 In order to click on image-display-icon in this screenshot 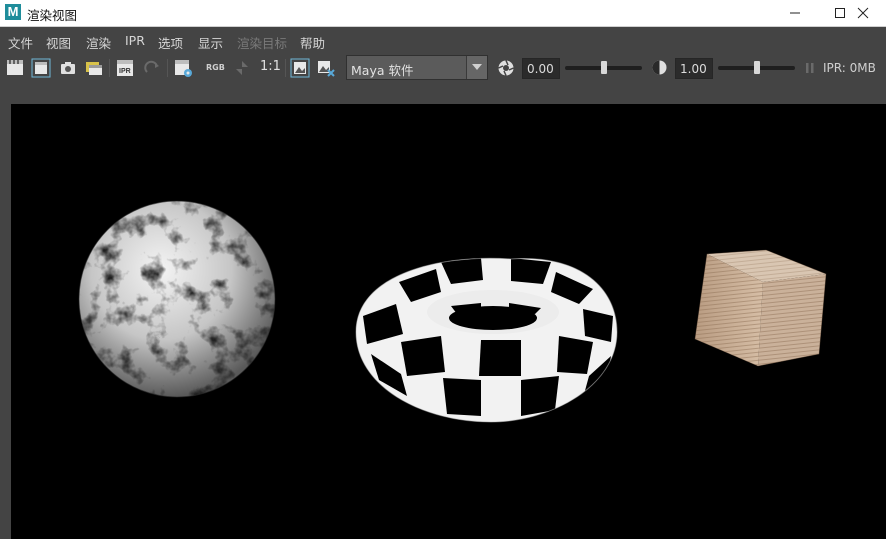, I will do `click(300, 68)`.